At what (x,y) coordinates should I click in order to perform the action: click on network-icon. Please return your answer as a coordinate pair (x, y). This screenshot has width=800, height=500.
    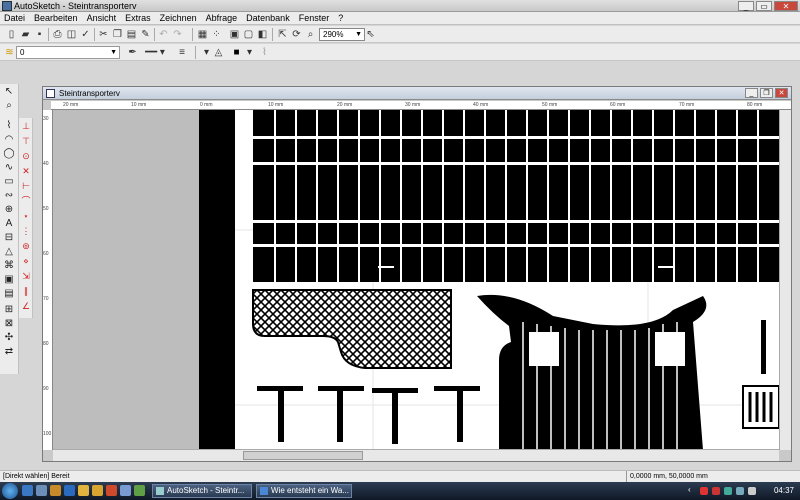
    Looking at the image, I should click on (740, 491).